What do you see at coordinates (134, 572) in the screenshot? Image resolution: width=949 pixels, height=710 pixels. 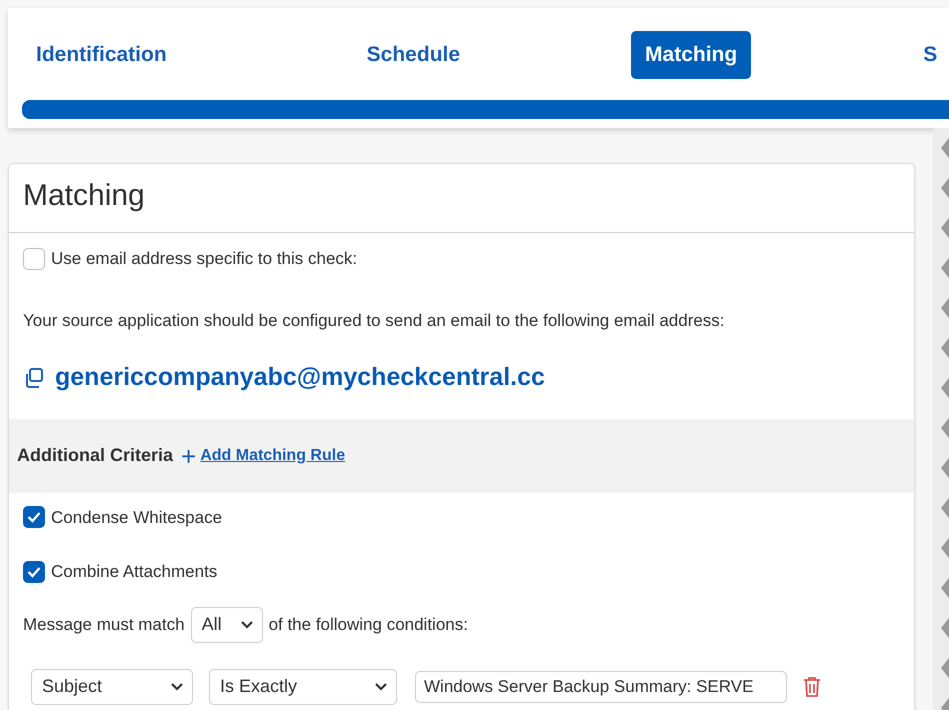 I see `checkbox-label: Combine Attachments` at bounding box center [134, 572].